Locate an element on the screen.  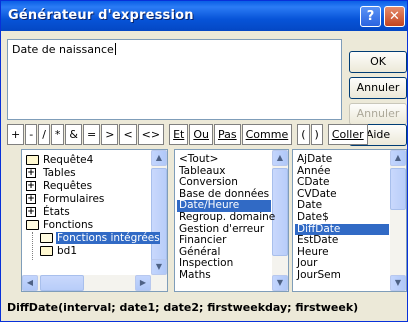
hscroll-thumb is located at coordinates (62, 283).